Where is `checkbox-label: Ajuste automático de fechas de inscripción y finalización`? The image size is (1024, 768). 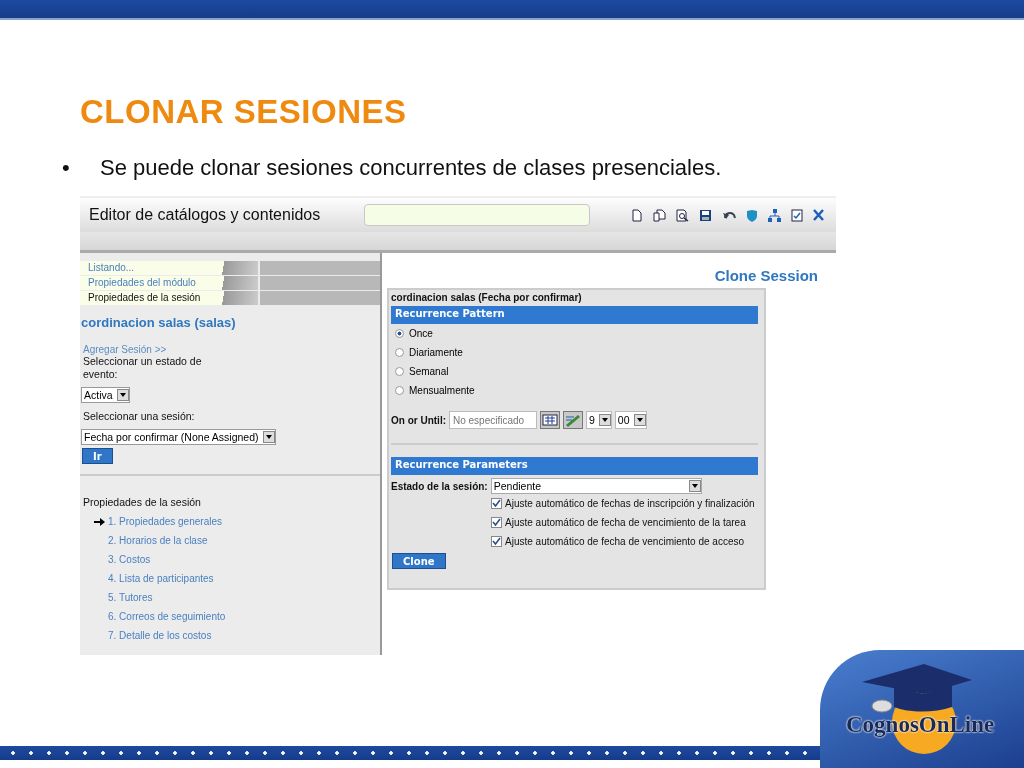
checkbox-label: Ajuste automático de fechas de inscripción y finalización is located at coordinates (630, 503).